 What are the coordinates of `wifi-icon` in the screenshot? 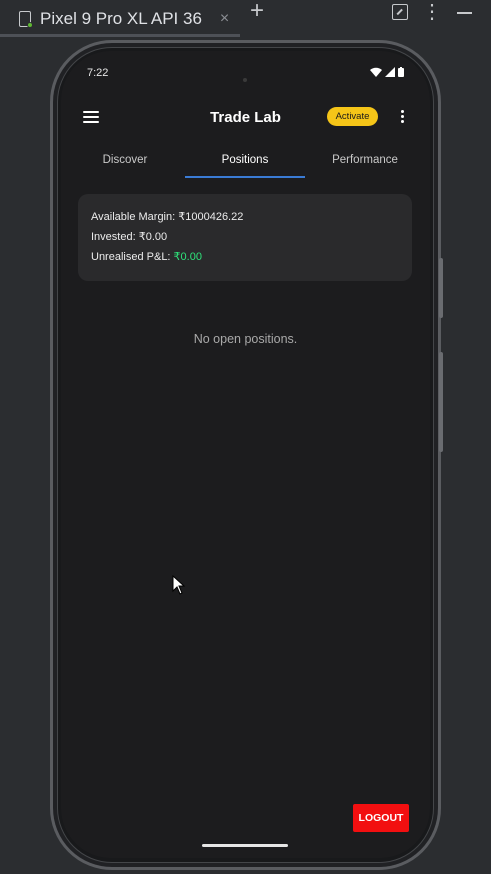 It's located at (376, 72).